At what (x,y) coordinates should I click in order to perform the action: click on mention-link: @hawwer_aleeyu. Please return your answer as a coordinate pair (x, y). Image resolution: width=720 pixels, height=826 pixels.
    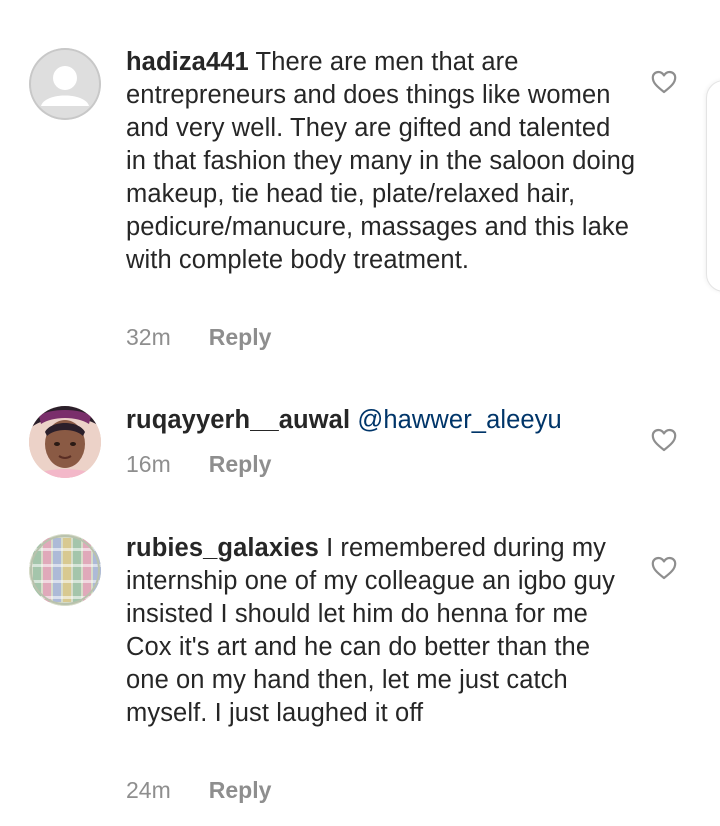
    Looking at the image, I should click on (459, 420).